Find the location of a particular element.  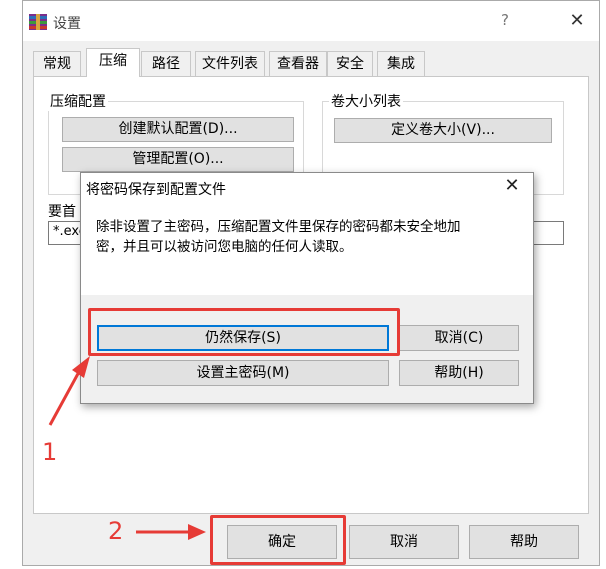

annotation-arrows is located at coordinates (127, 448).